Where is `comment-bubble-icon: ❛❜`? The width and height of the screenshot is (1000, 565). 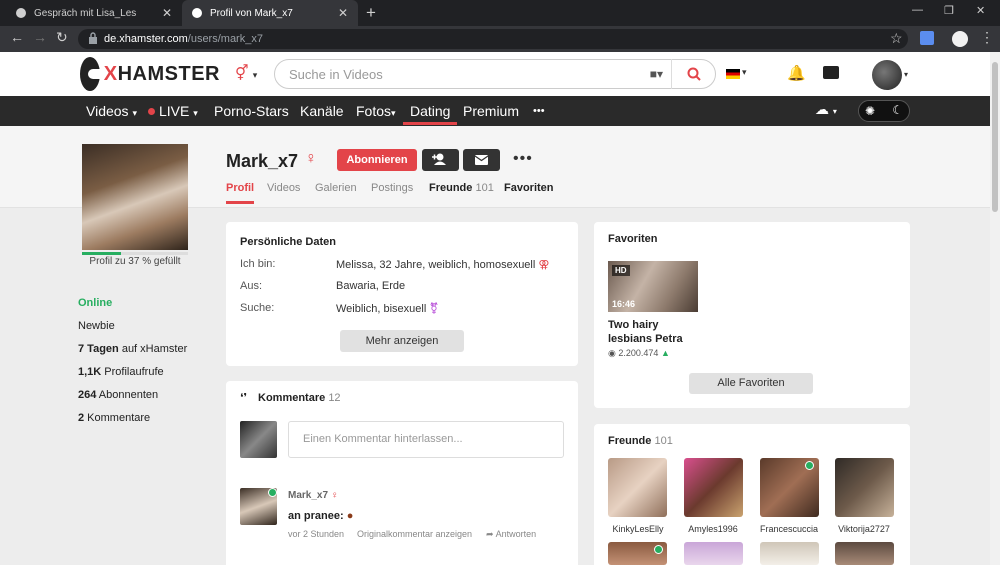
comment-bubble-icon: ❛❜ is located at coordinates (244, 398).